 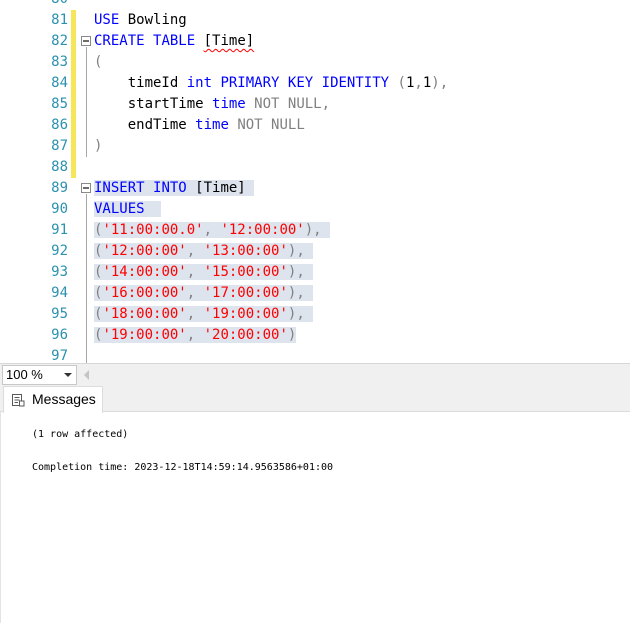 I want to click on code-line: 95 ('18:00:00', '19:00:00'),, so click(x=315, y=314).